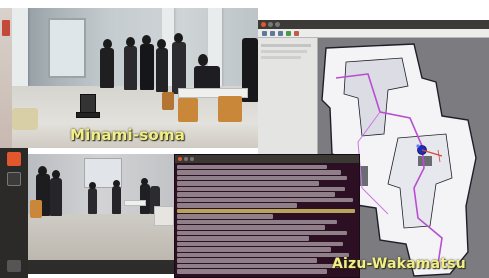 The height and width of the screenshot is (278, 489). I want to click on nav-goal-icon, so click(296, 33).